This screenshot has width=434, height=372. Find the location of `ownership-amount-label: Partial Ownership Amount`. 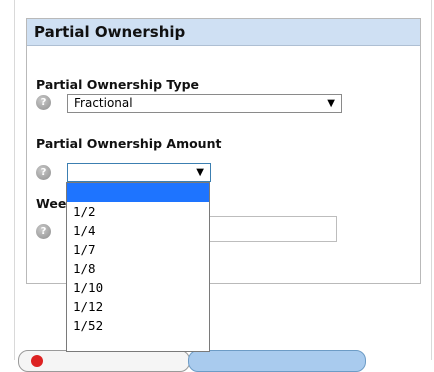

ownership-amount-label: Partial Ownership Amount is located at coordinates (129, 143).